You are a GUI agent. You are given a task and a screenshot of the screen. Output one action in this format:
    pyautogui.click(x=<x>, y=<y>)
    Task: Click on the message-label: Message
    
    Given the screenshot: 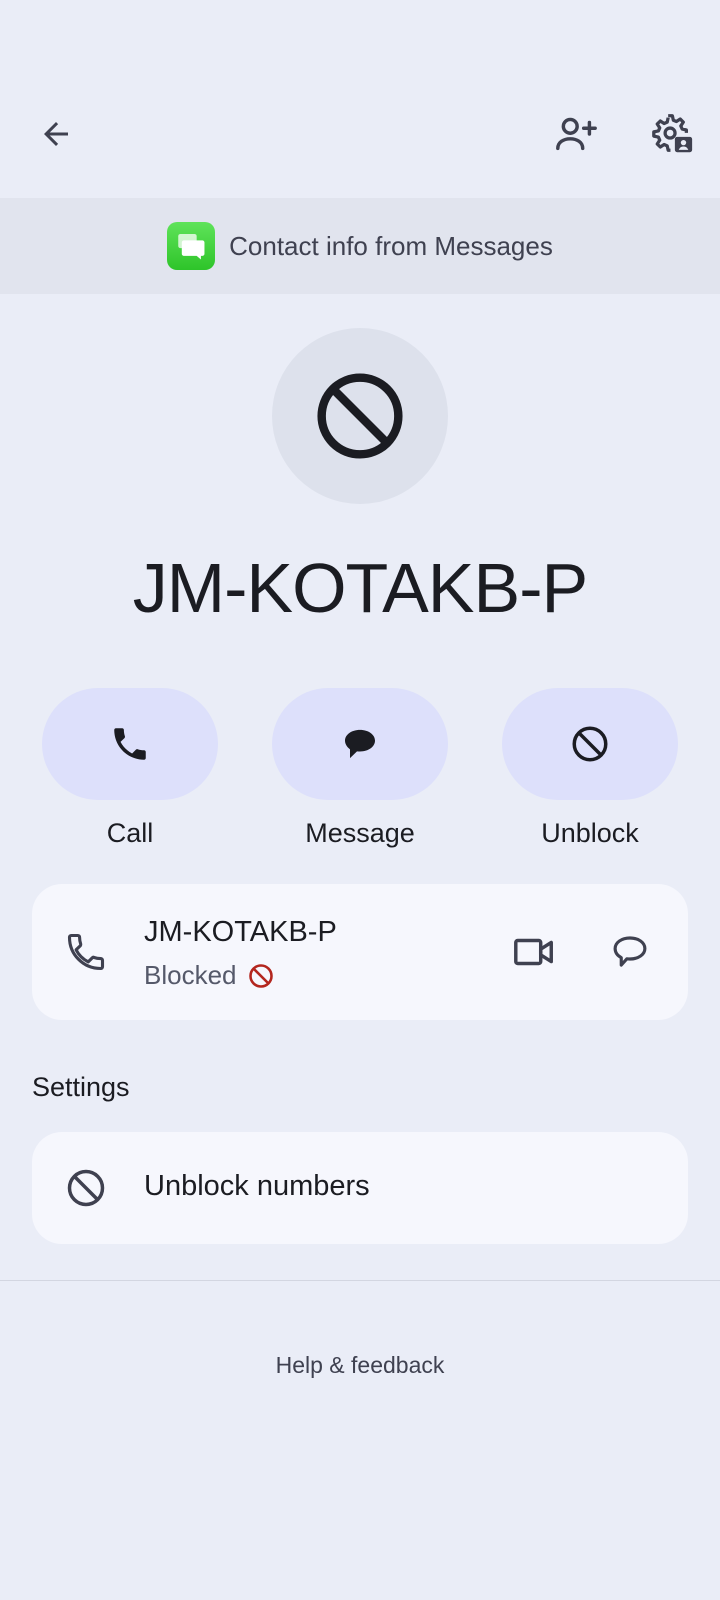 What is the action you would take?
    pyautogui.click(x=360, y=833)
    